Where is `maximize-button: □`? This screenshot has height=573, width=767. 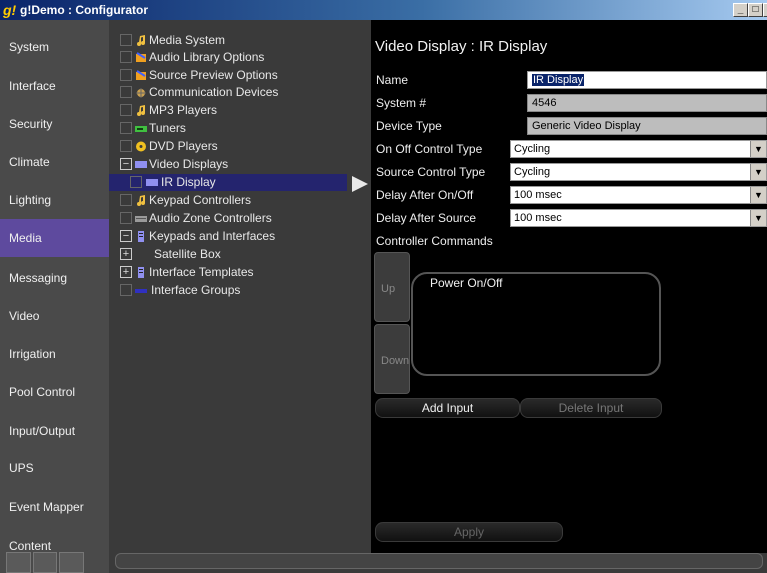 maximize-button: □ is located at coordinates (755, 10).